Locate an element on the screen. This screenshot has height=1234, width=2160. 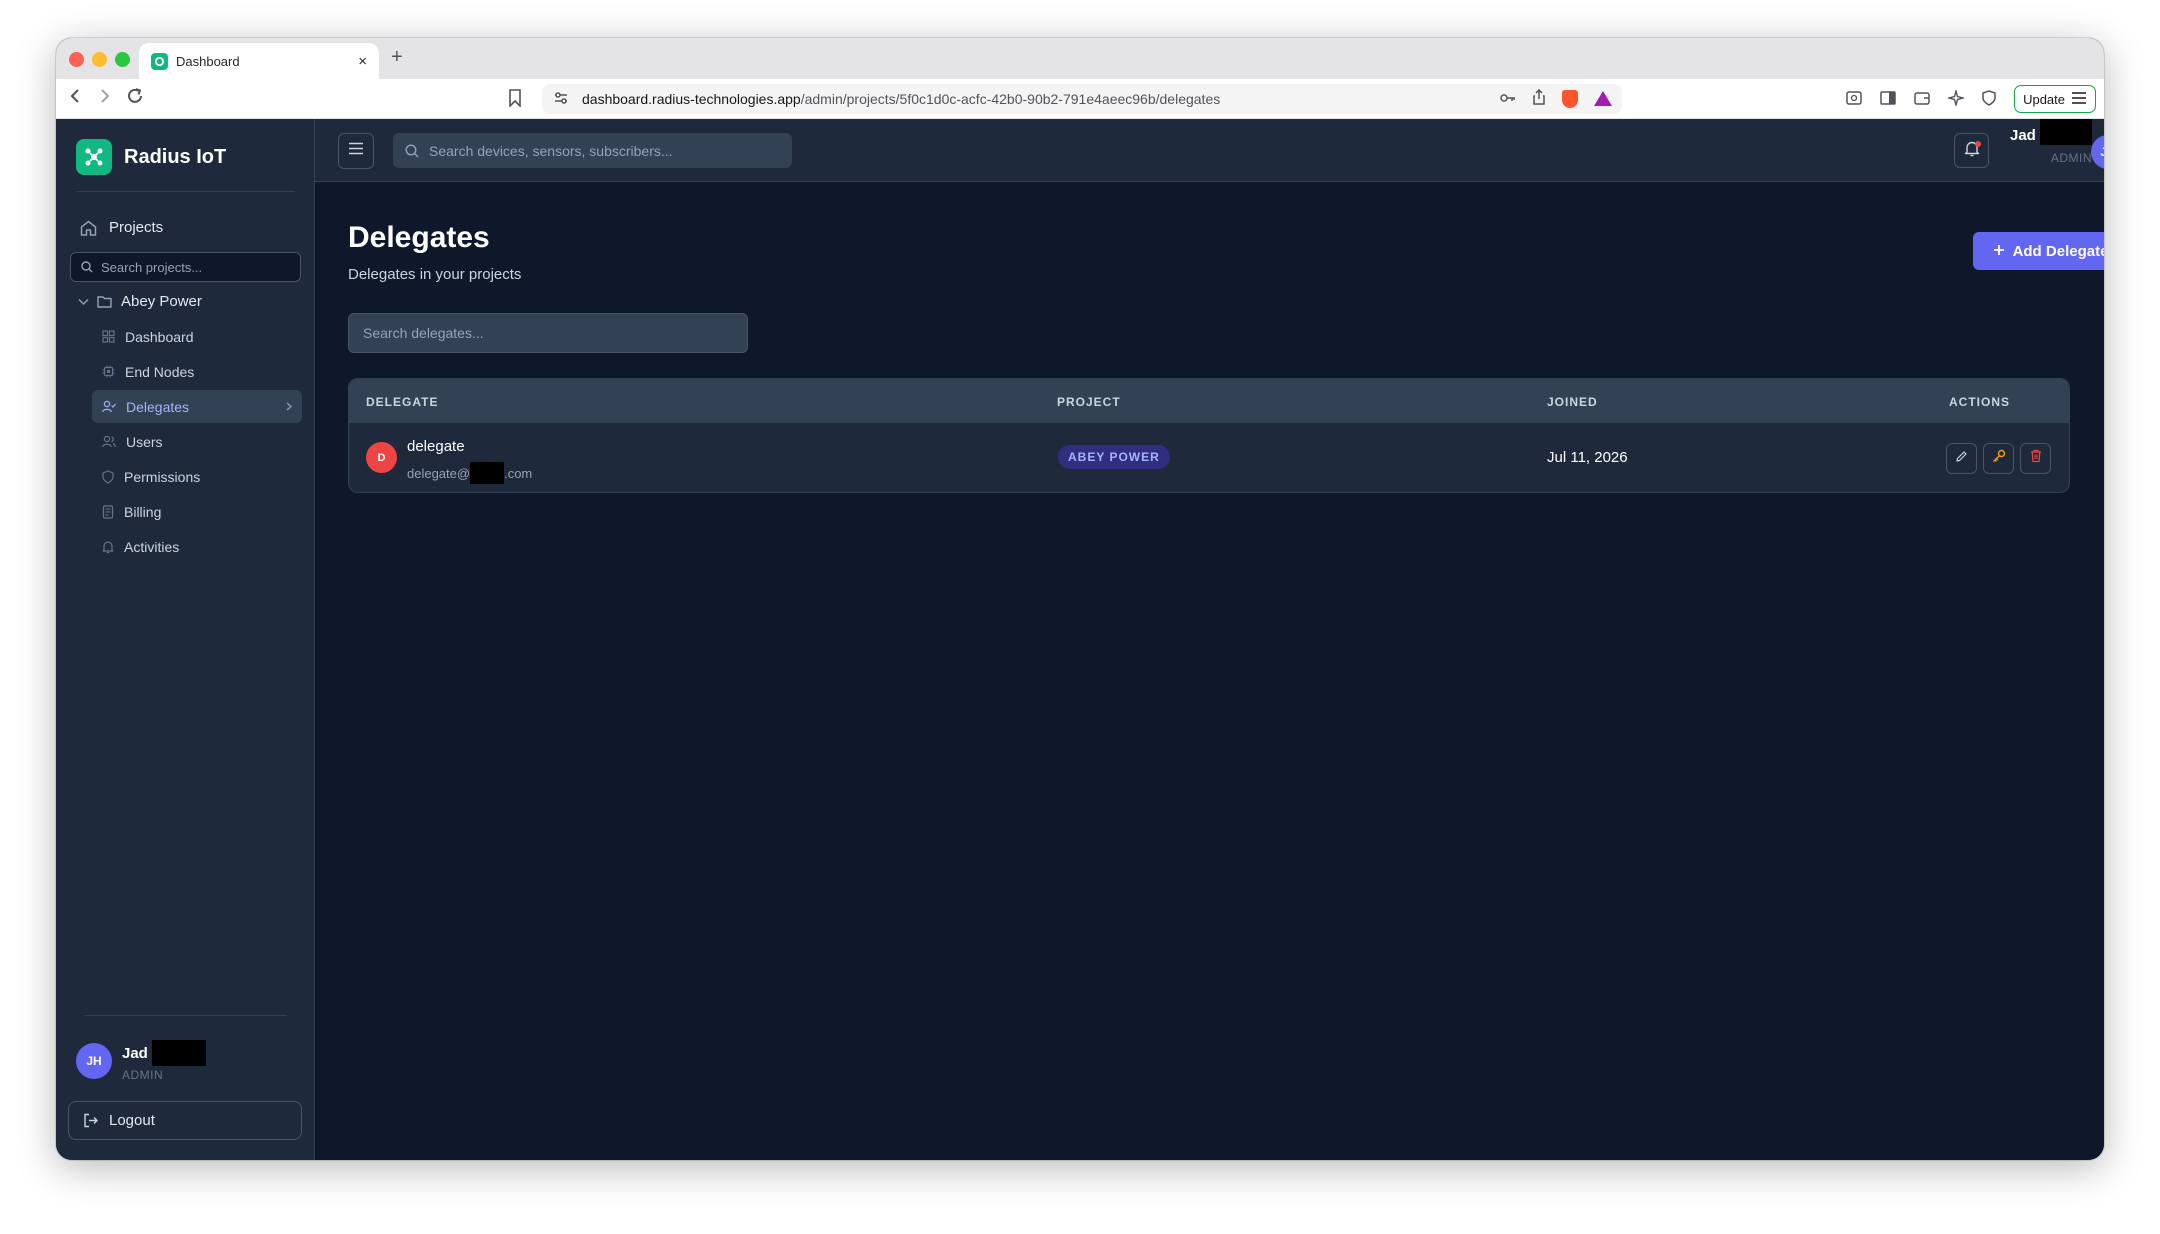
global-search is located at coordinates (592, 150).